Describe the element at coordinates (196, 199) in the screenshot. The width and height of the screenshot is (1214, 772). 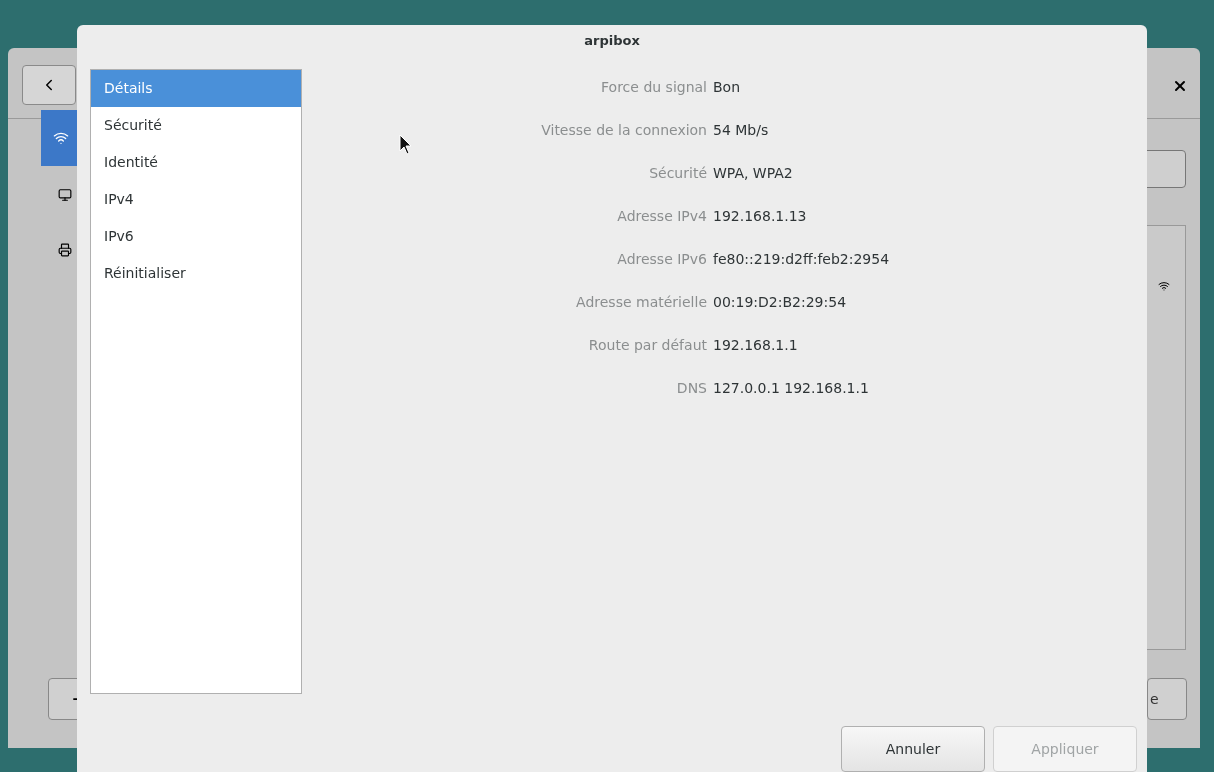
I see `sidebar-item: IPv4` at that location.